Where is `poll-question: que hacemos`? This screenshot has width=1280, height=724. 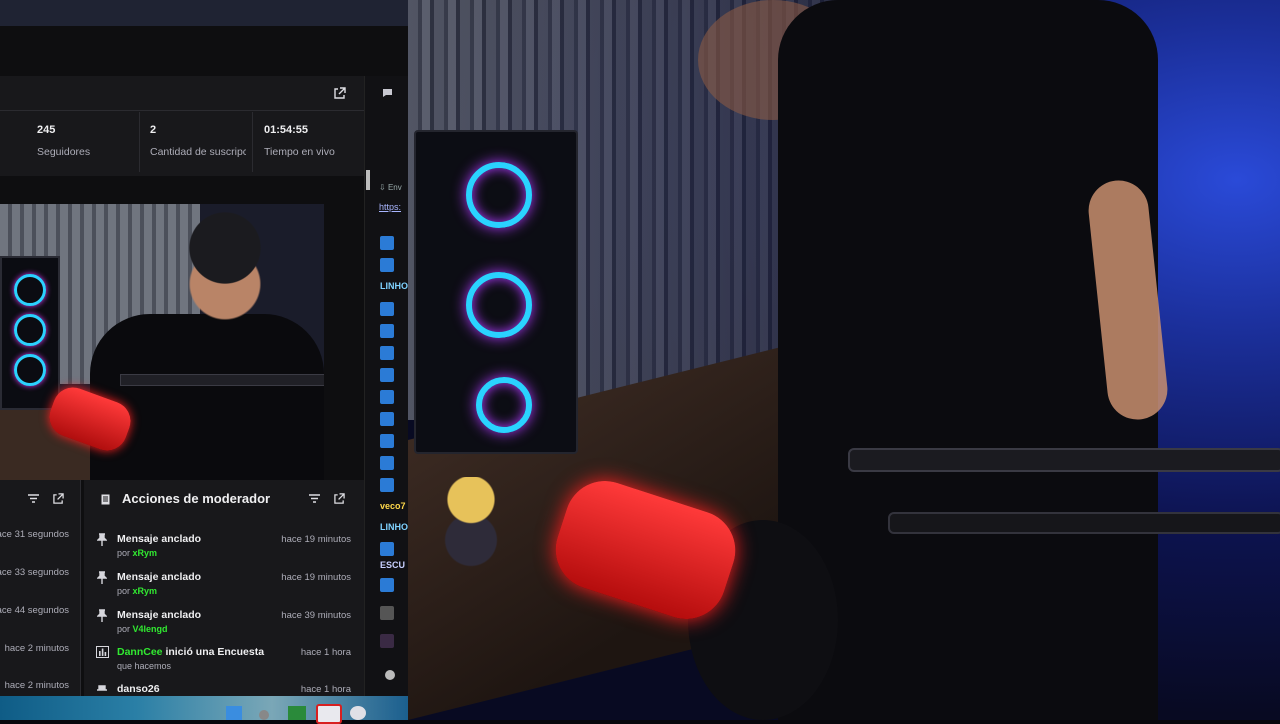 poll-question: que hacemos is located at coordinates (144, 666).